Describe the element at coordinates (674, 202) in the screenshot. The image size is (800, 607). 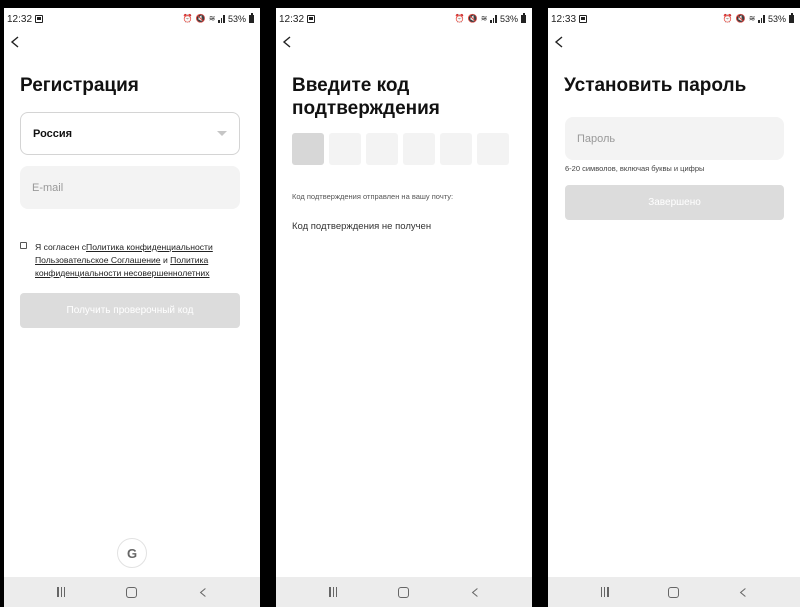
I see `finish-button: Завершено` at that location.